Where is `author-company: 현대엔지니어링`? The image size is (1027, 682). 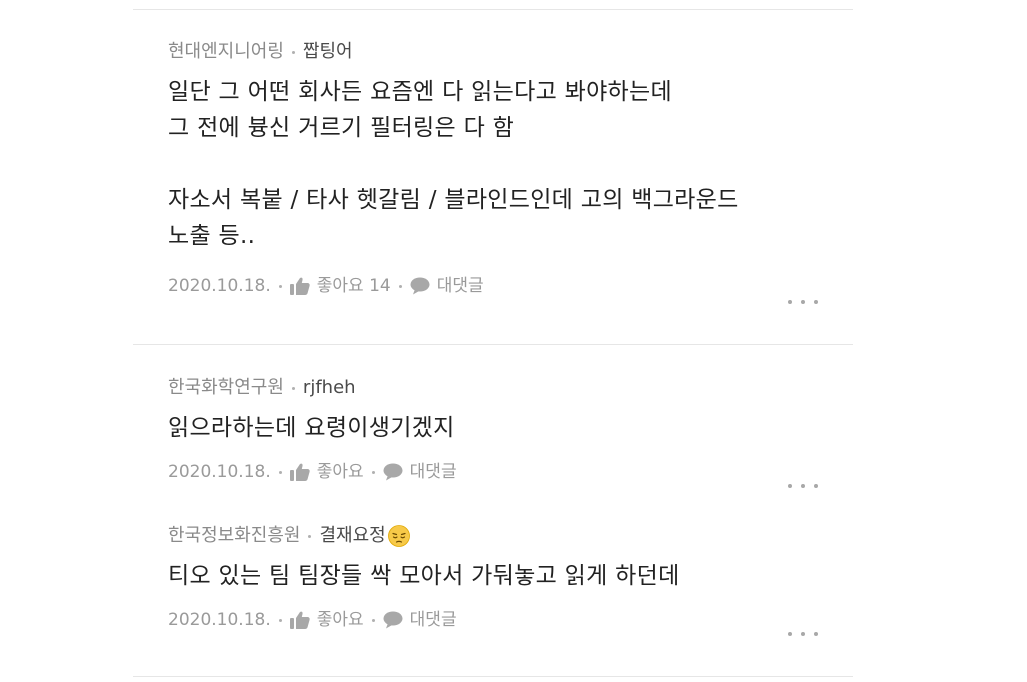 author-company: 현대엔지니어링 is located at coordinates (226, 51).